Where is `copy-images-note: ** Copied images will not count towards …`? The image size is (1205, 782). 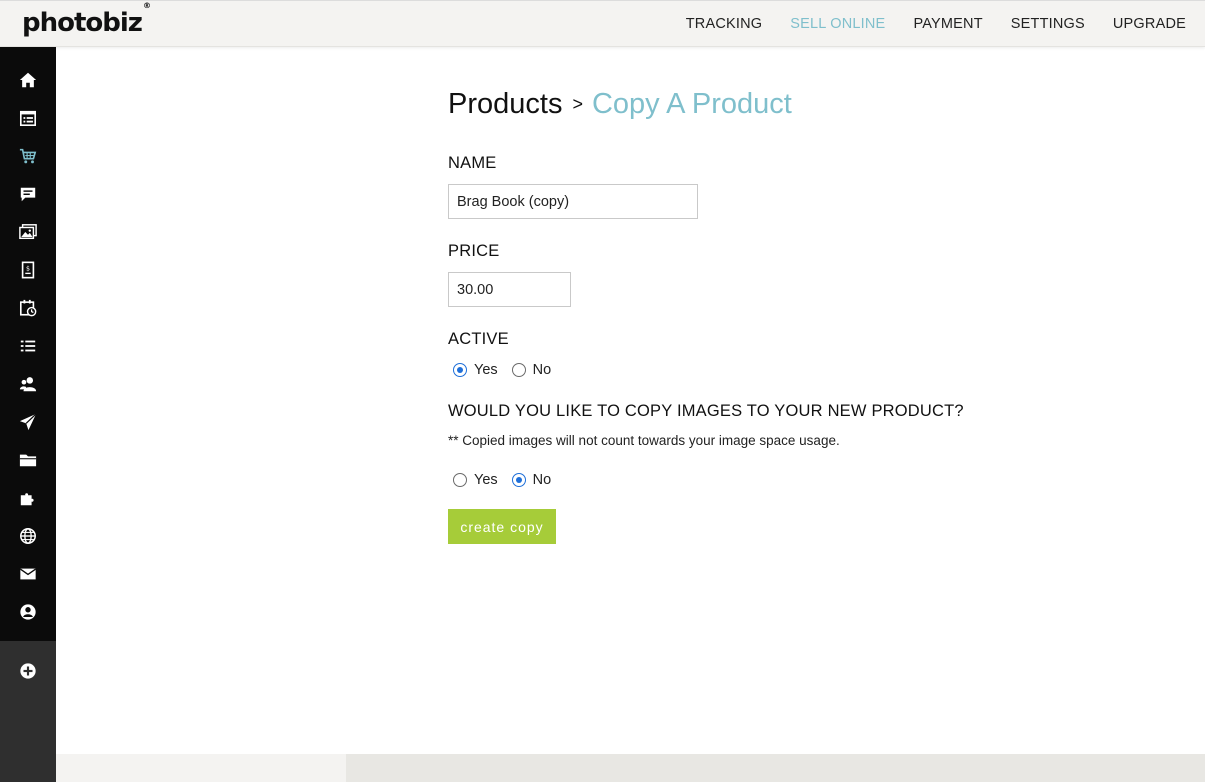
copy-images-note: ** Copied images will not count towards … is located at coordinates (644, 440).